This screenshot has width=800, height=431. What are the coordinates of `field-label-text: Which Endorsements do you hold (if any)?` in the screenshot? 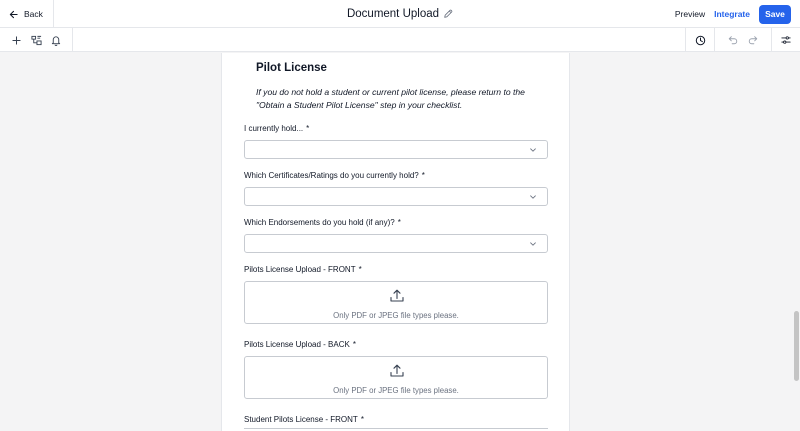 It's located at (319, 222).